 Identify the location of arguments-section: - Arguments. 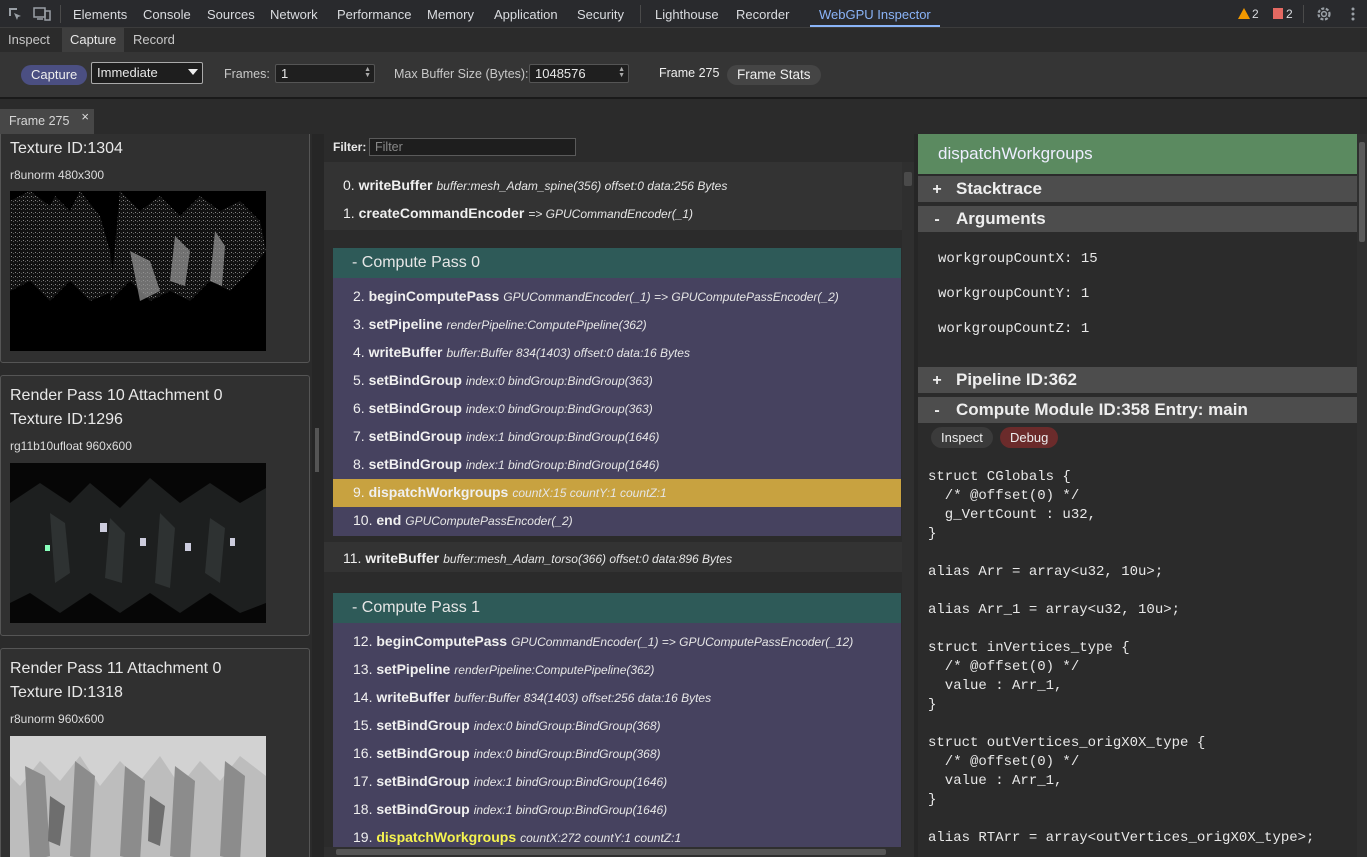
(1137, 218).